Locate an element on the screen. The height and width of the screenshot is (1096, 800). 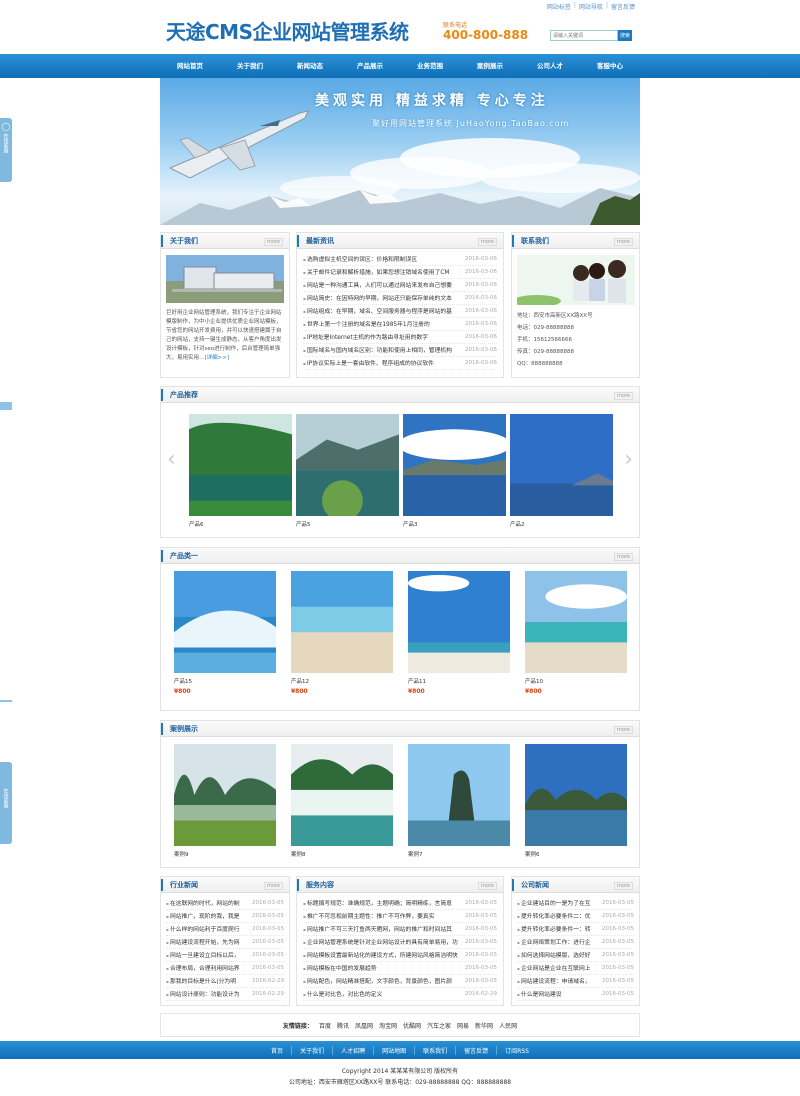
latest-news-item: 网站是一种沟通工具，人们可以通过网站来发布自己想要 2016-03-06 is located at coordinates (400, 285).